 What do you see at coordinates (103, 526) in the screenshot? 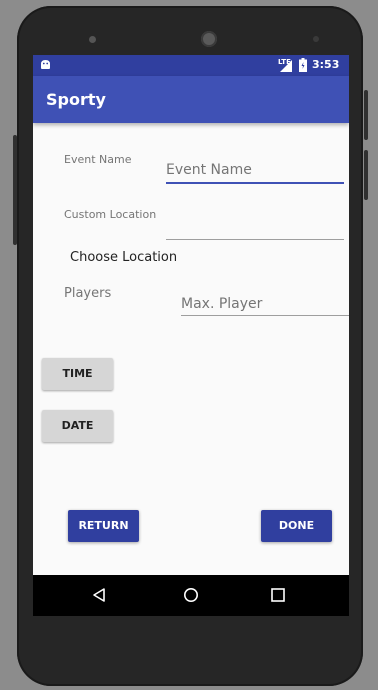
I see `return-button: RETURN` at bounding box center [103, 526].